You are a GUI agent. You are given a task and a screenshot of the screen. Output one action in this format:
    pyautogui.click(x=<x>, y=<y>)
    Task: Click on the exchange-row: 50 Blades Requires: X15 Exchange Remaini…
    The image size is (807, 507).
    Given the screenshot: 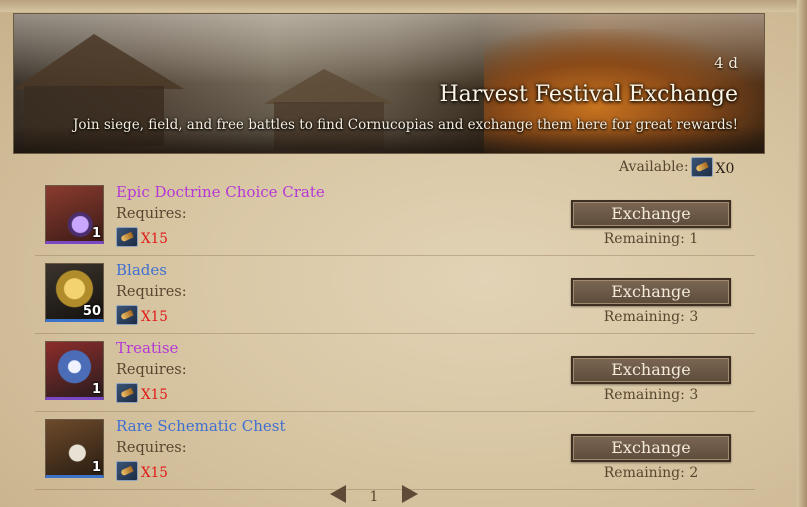 What is the action you would take?
    pyautogui.click(x=395, y=295)
    